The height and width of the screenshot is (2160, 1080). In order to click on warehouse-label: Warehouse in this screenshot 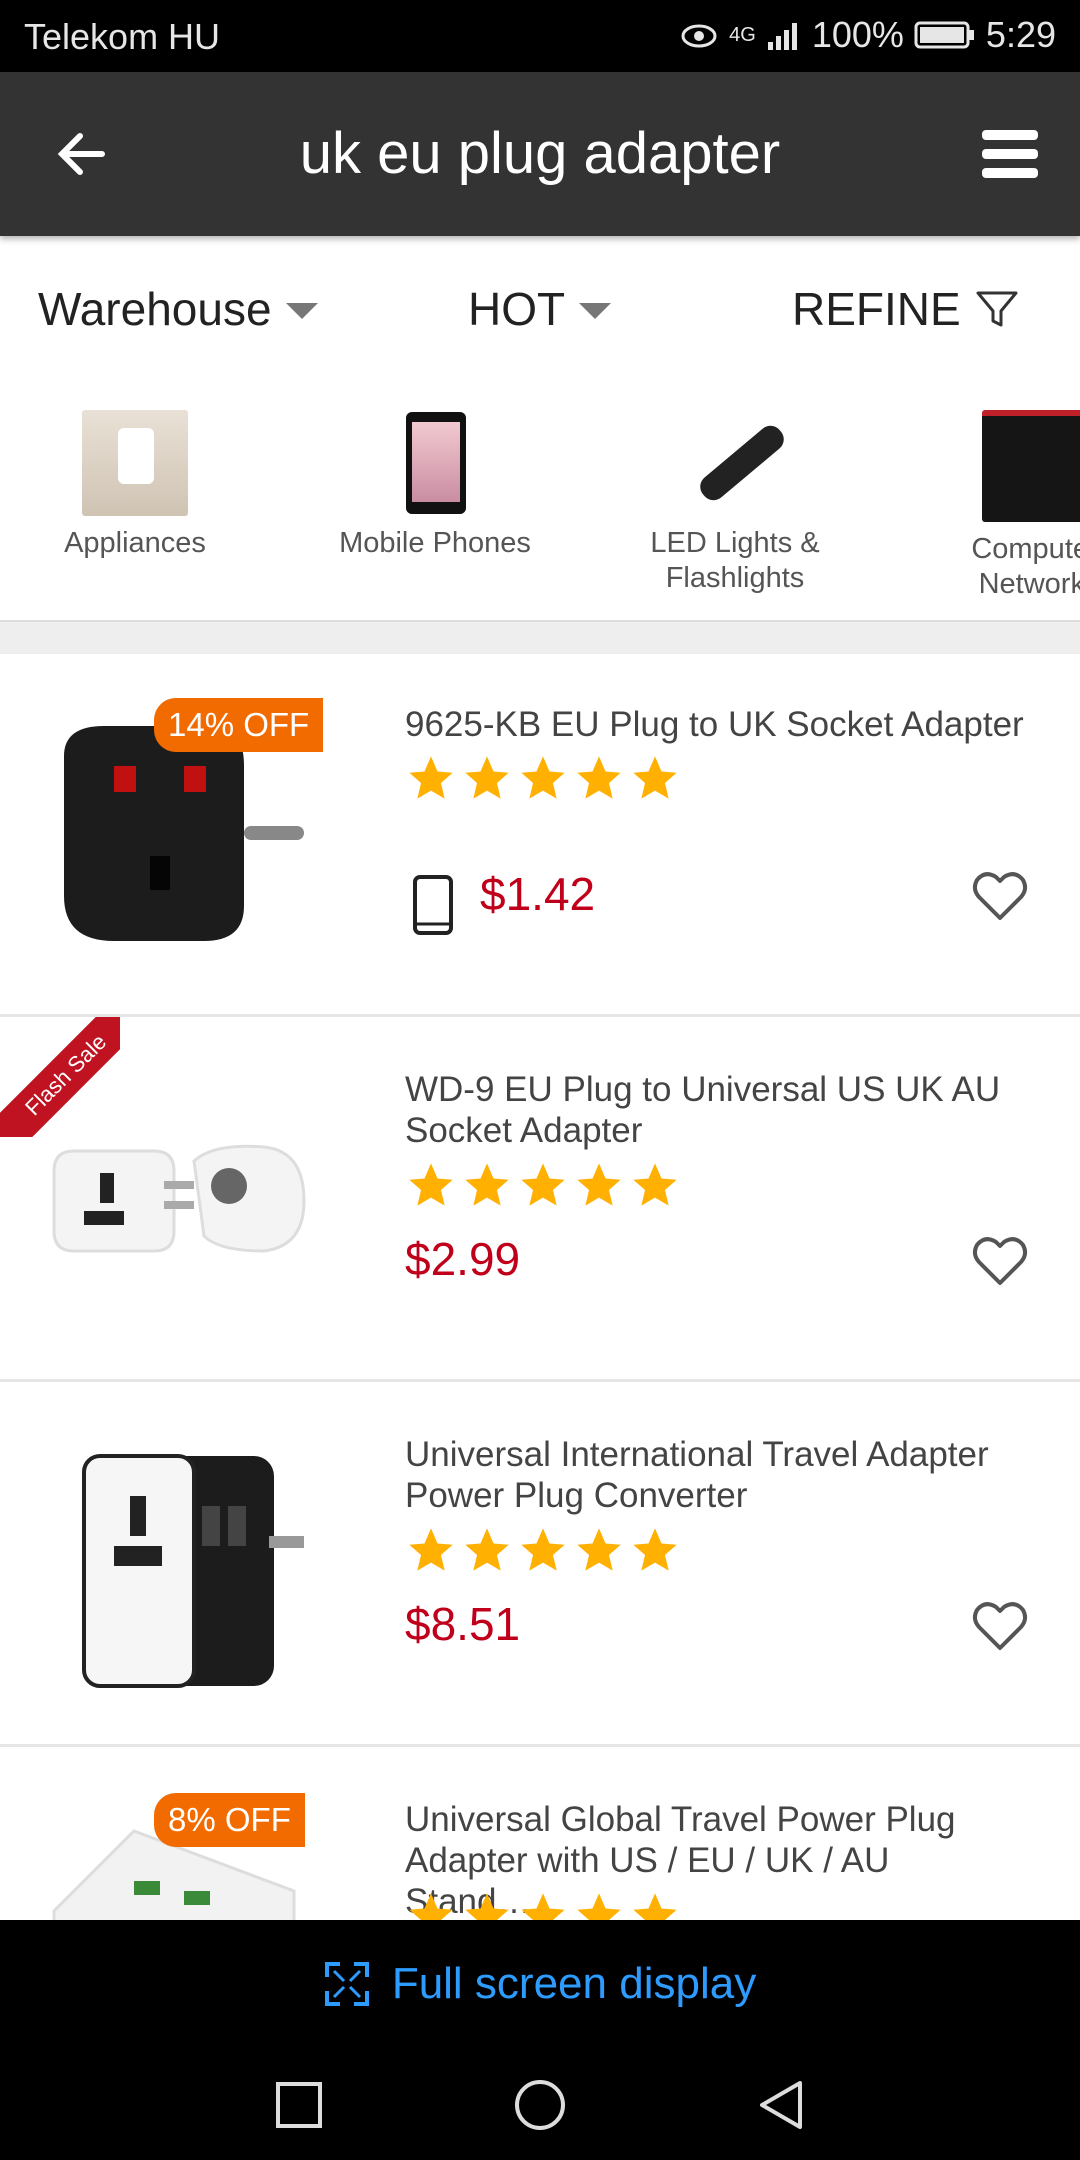, I will do `click(155, 309)`.